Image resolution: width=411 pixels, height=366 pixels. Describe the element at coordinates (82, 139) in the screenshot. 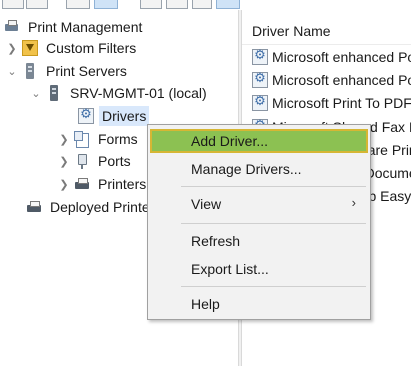

I see `forms-icon` at that location.